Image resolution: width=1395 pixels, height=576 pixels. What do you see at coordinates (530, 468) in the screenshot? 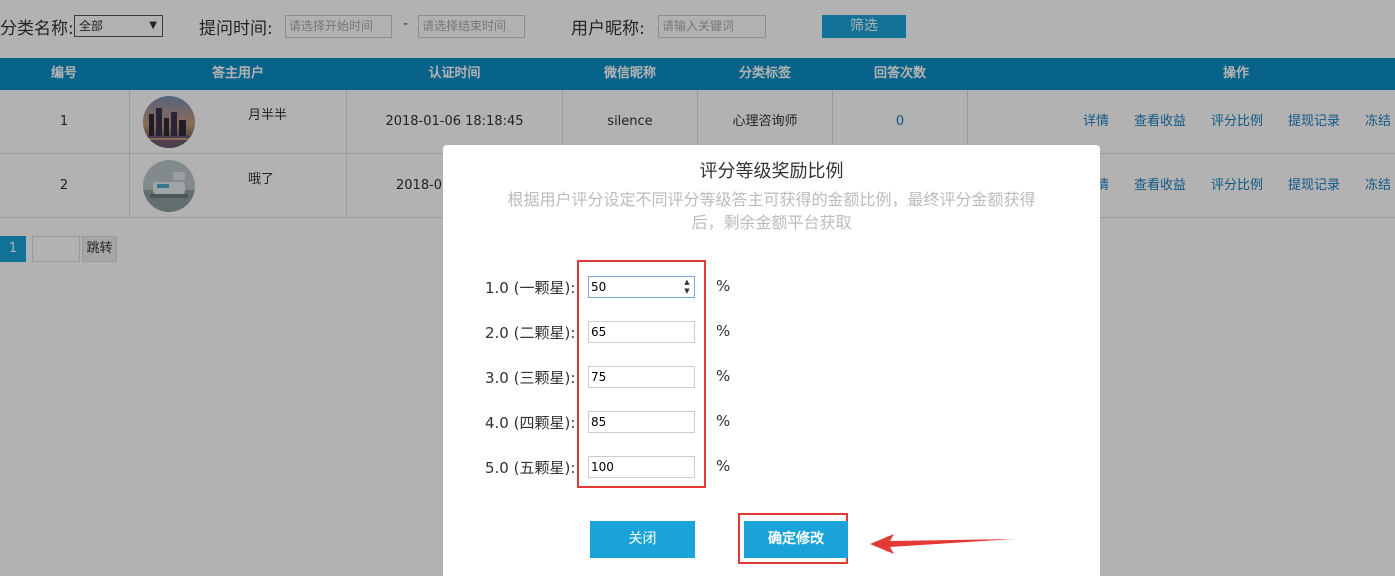
I see `rate-label-5-star: 5.0 (五颗星):` at bounding box center [530, 468].